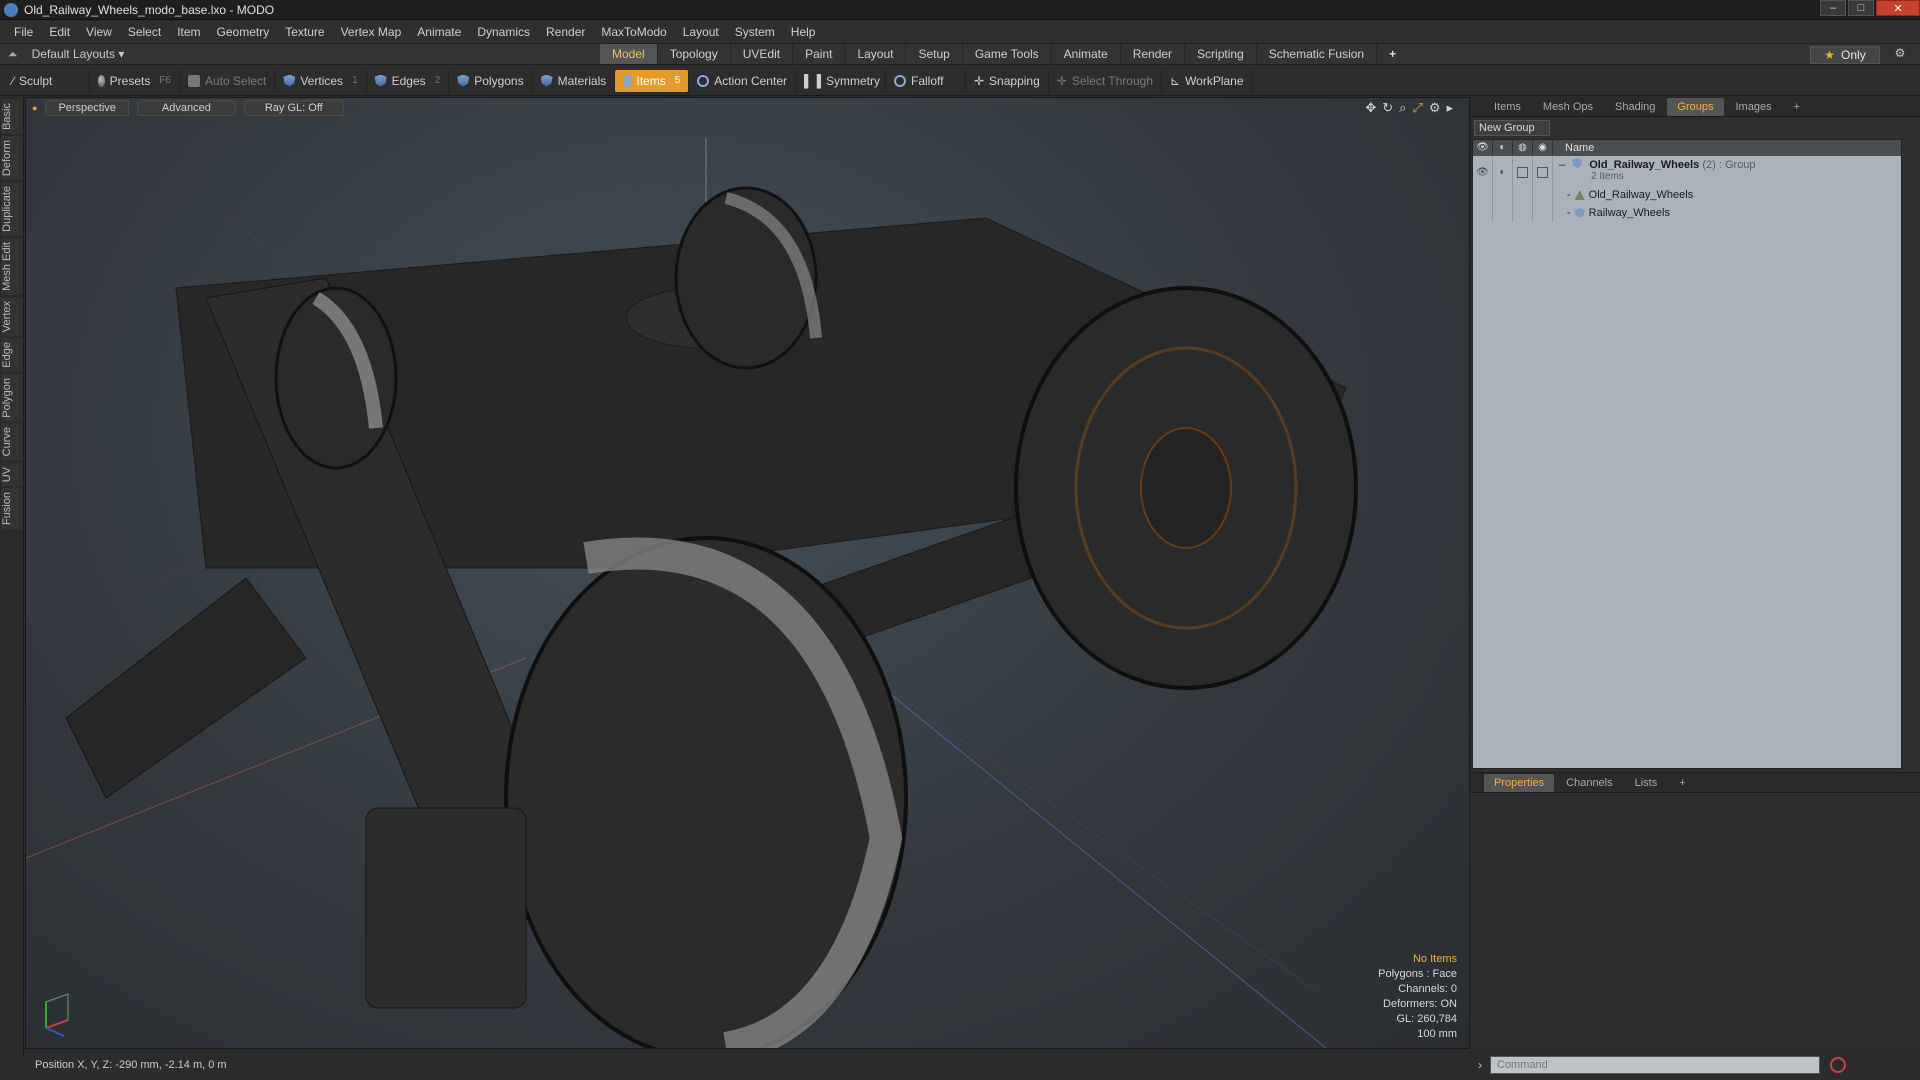 This screenshot has width=1920, height=1080. I want to click on tab-lists: Lists, so click(1646, 783).